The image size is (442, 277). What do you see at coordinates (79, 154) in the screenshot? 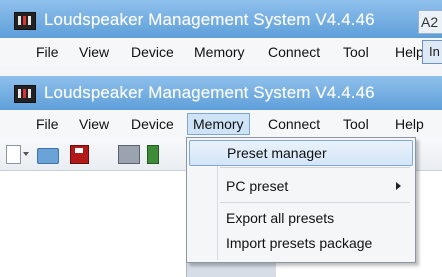
I see `save-icon` at bounding box center [79, 154].